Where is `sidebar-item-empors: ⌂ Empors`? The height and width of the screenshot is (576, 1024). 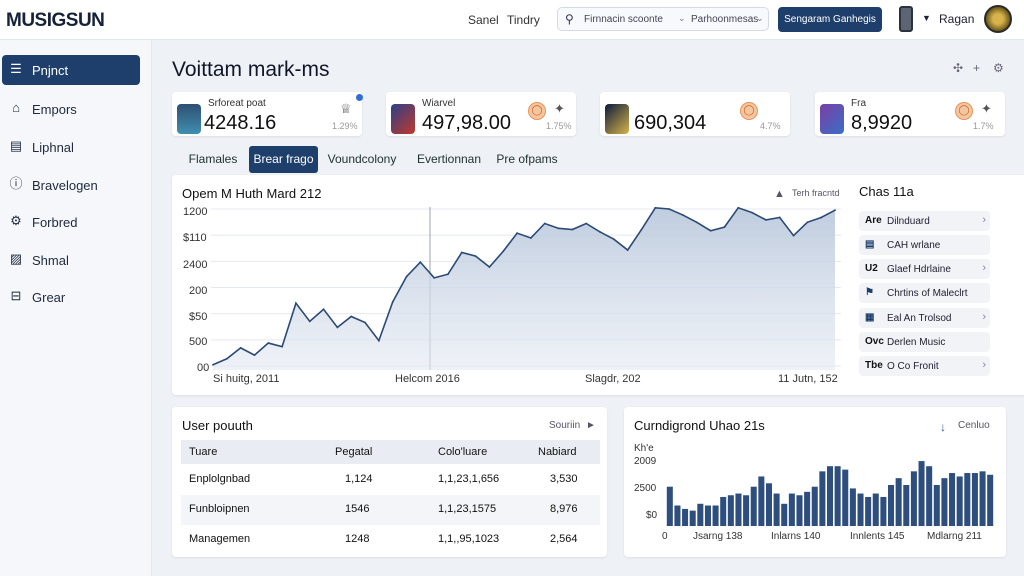 sidebar-item-empors: ⌂ Empors is located at coordinates (71, 109).